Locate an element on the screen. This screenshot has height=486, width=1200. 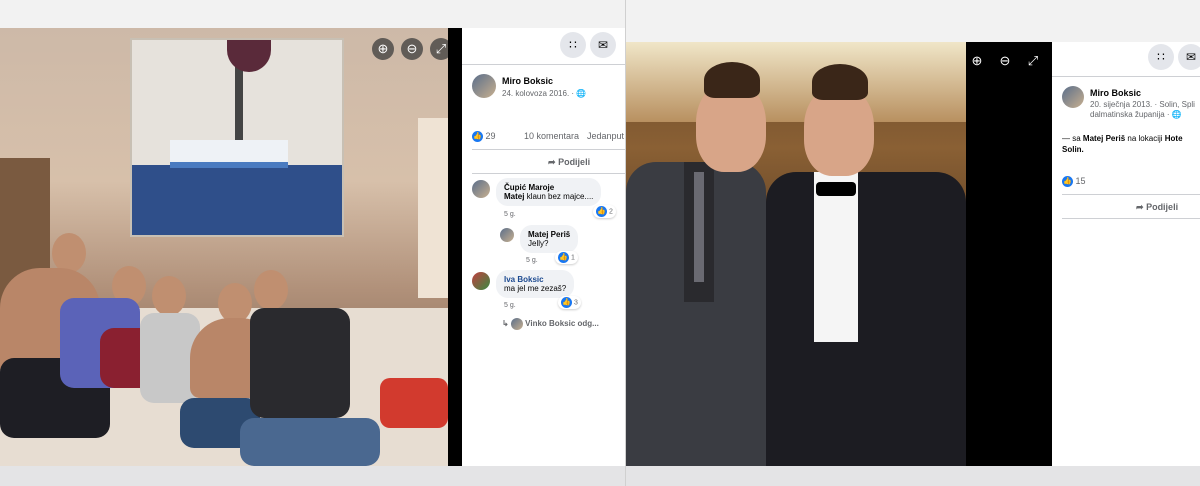
reply-author: Matej Periš is located at coordinates (549, 234).